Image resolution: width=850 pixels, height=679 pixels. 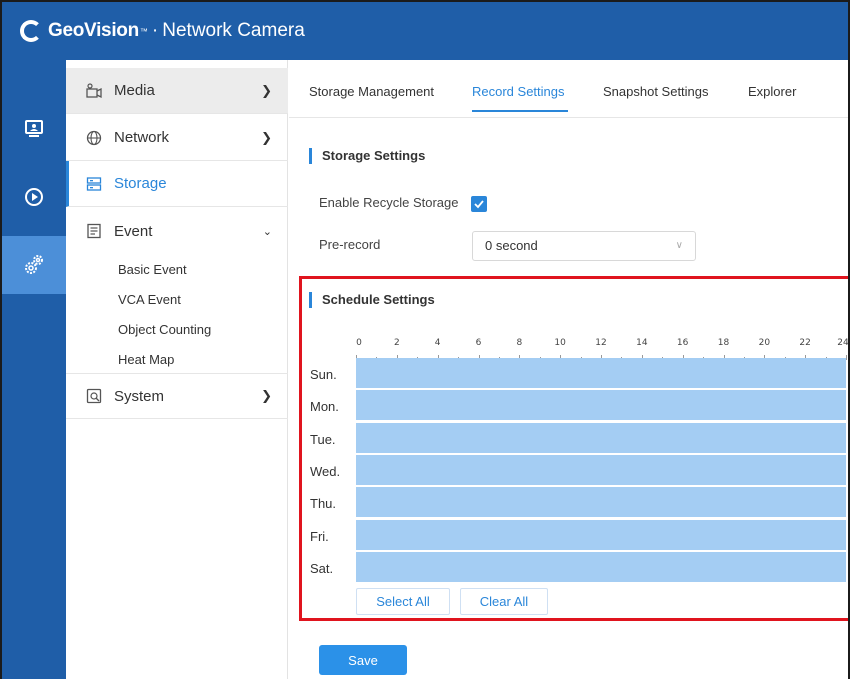 What do you see at coordinates (519, 343) in the screenshot?
I see `hour-label: 8` at bounding box center [519, 343].